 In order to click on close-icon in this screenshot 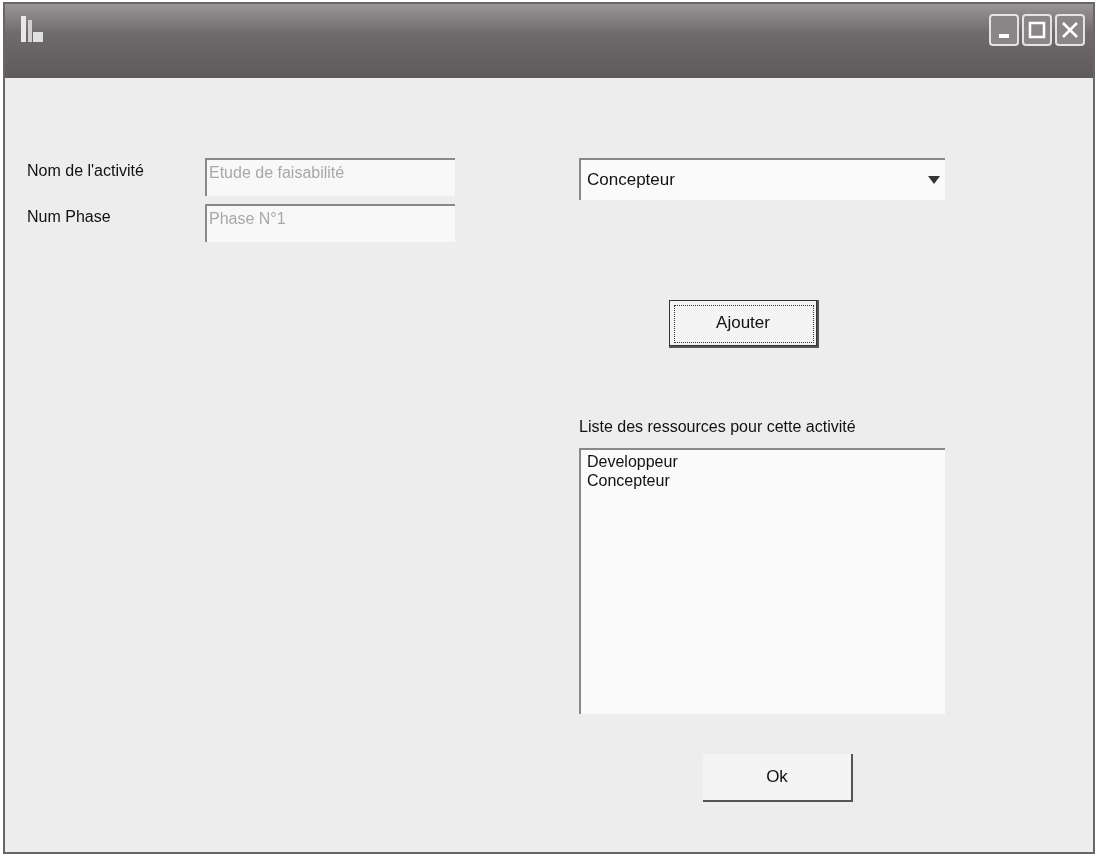, I will do `click(1070, 30)`.